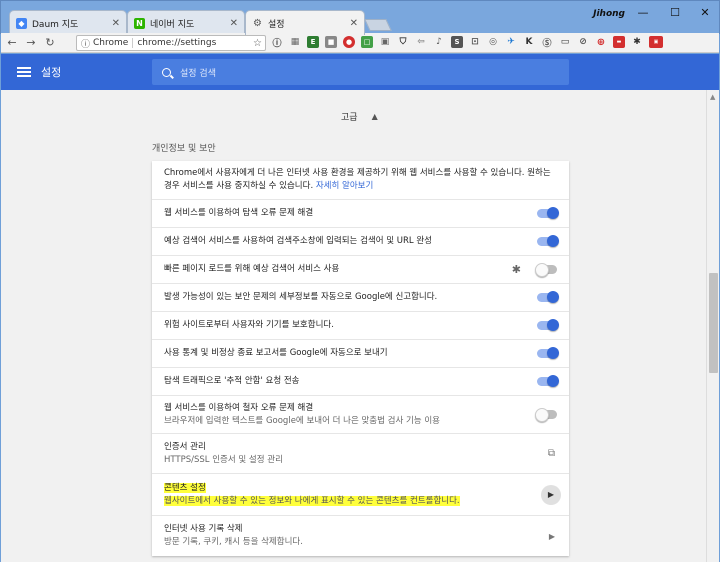  What do you see at coordinates (349, 42) in the screenshot?
I see `adblock-extension-icon: ●` at bounding box center [349, 42].